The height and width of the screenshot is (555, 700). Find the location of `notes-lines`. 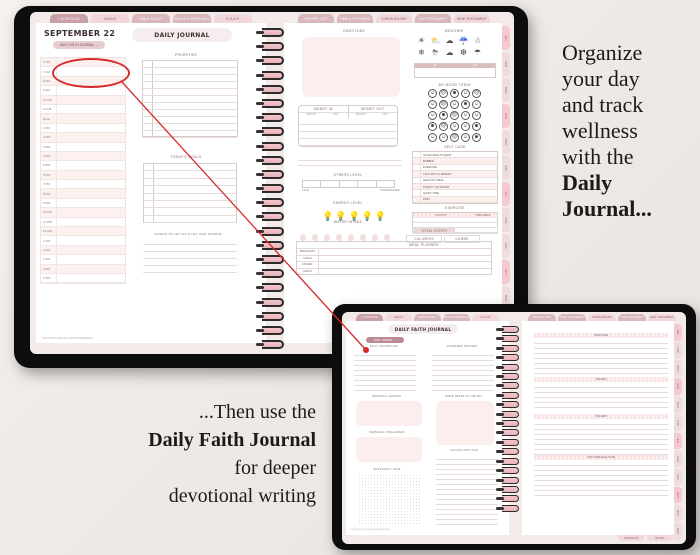

notes-lines is located at coordinates (350, 161).